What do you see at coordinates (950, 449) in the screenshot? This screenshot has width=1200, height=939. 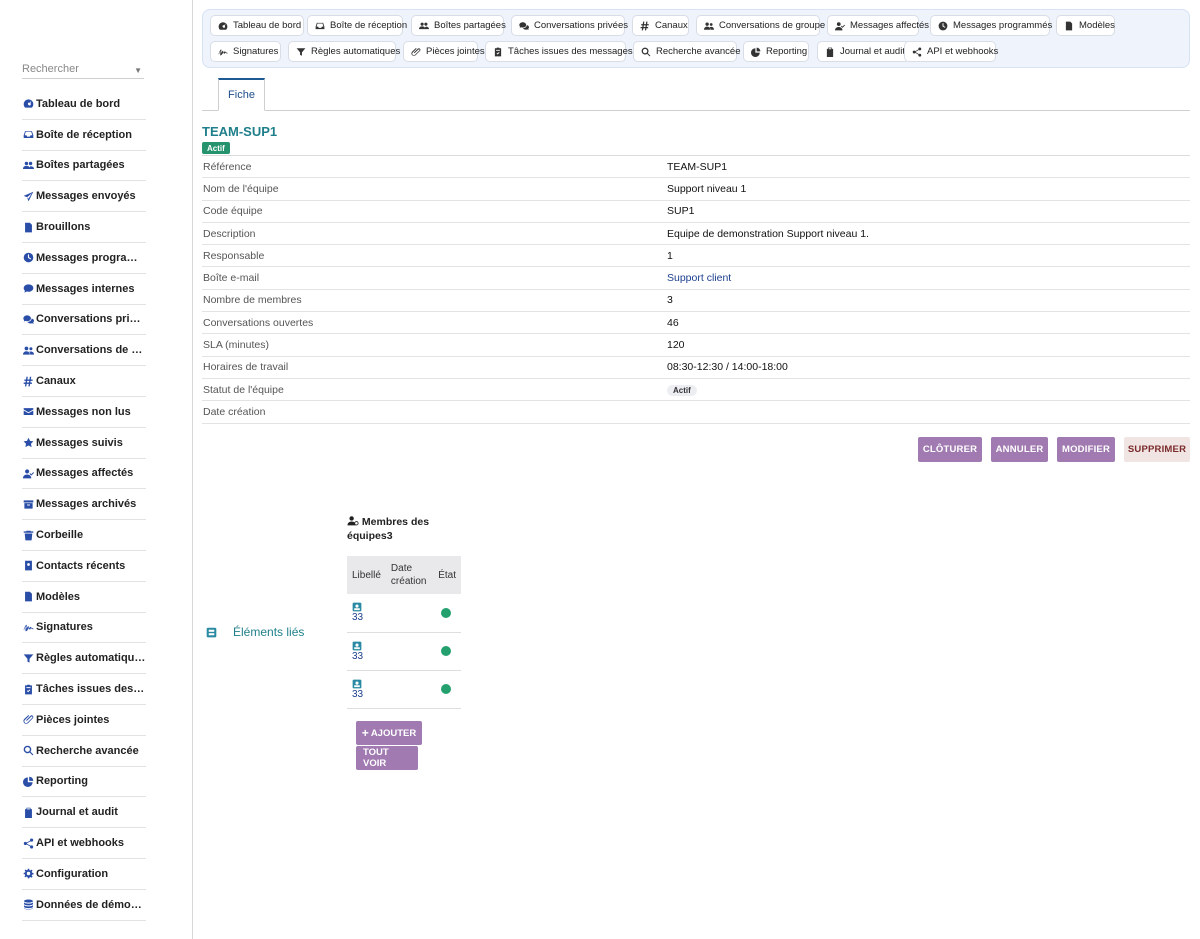 I see `close-button: CLÔTURER` at bounding box center [950, 449].